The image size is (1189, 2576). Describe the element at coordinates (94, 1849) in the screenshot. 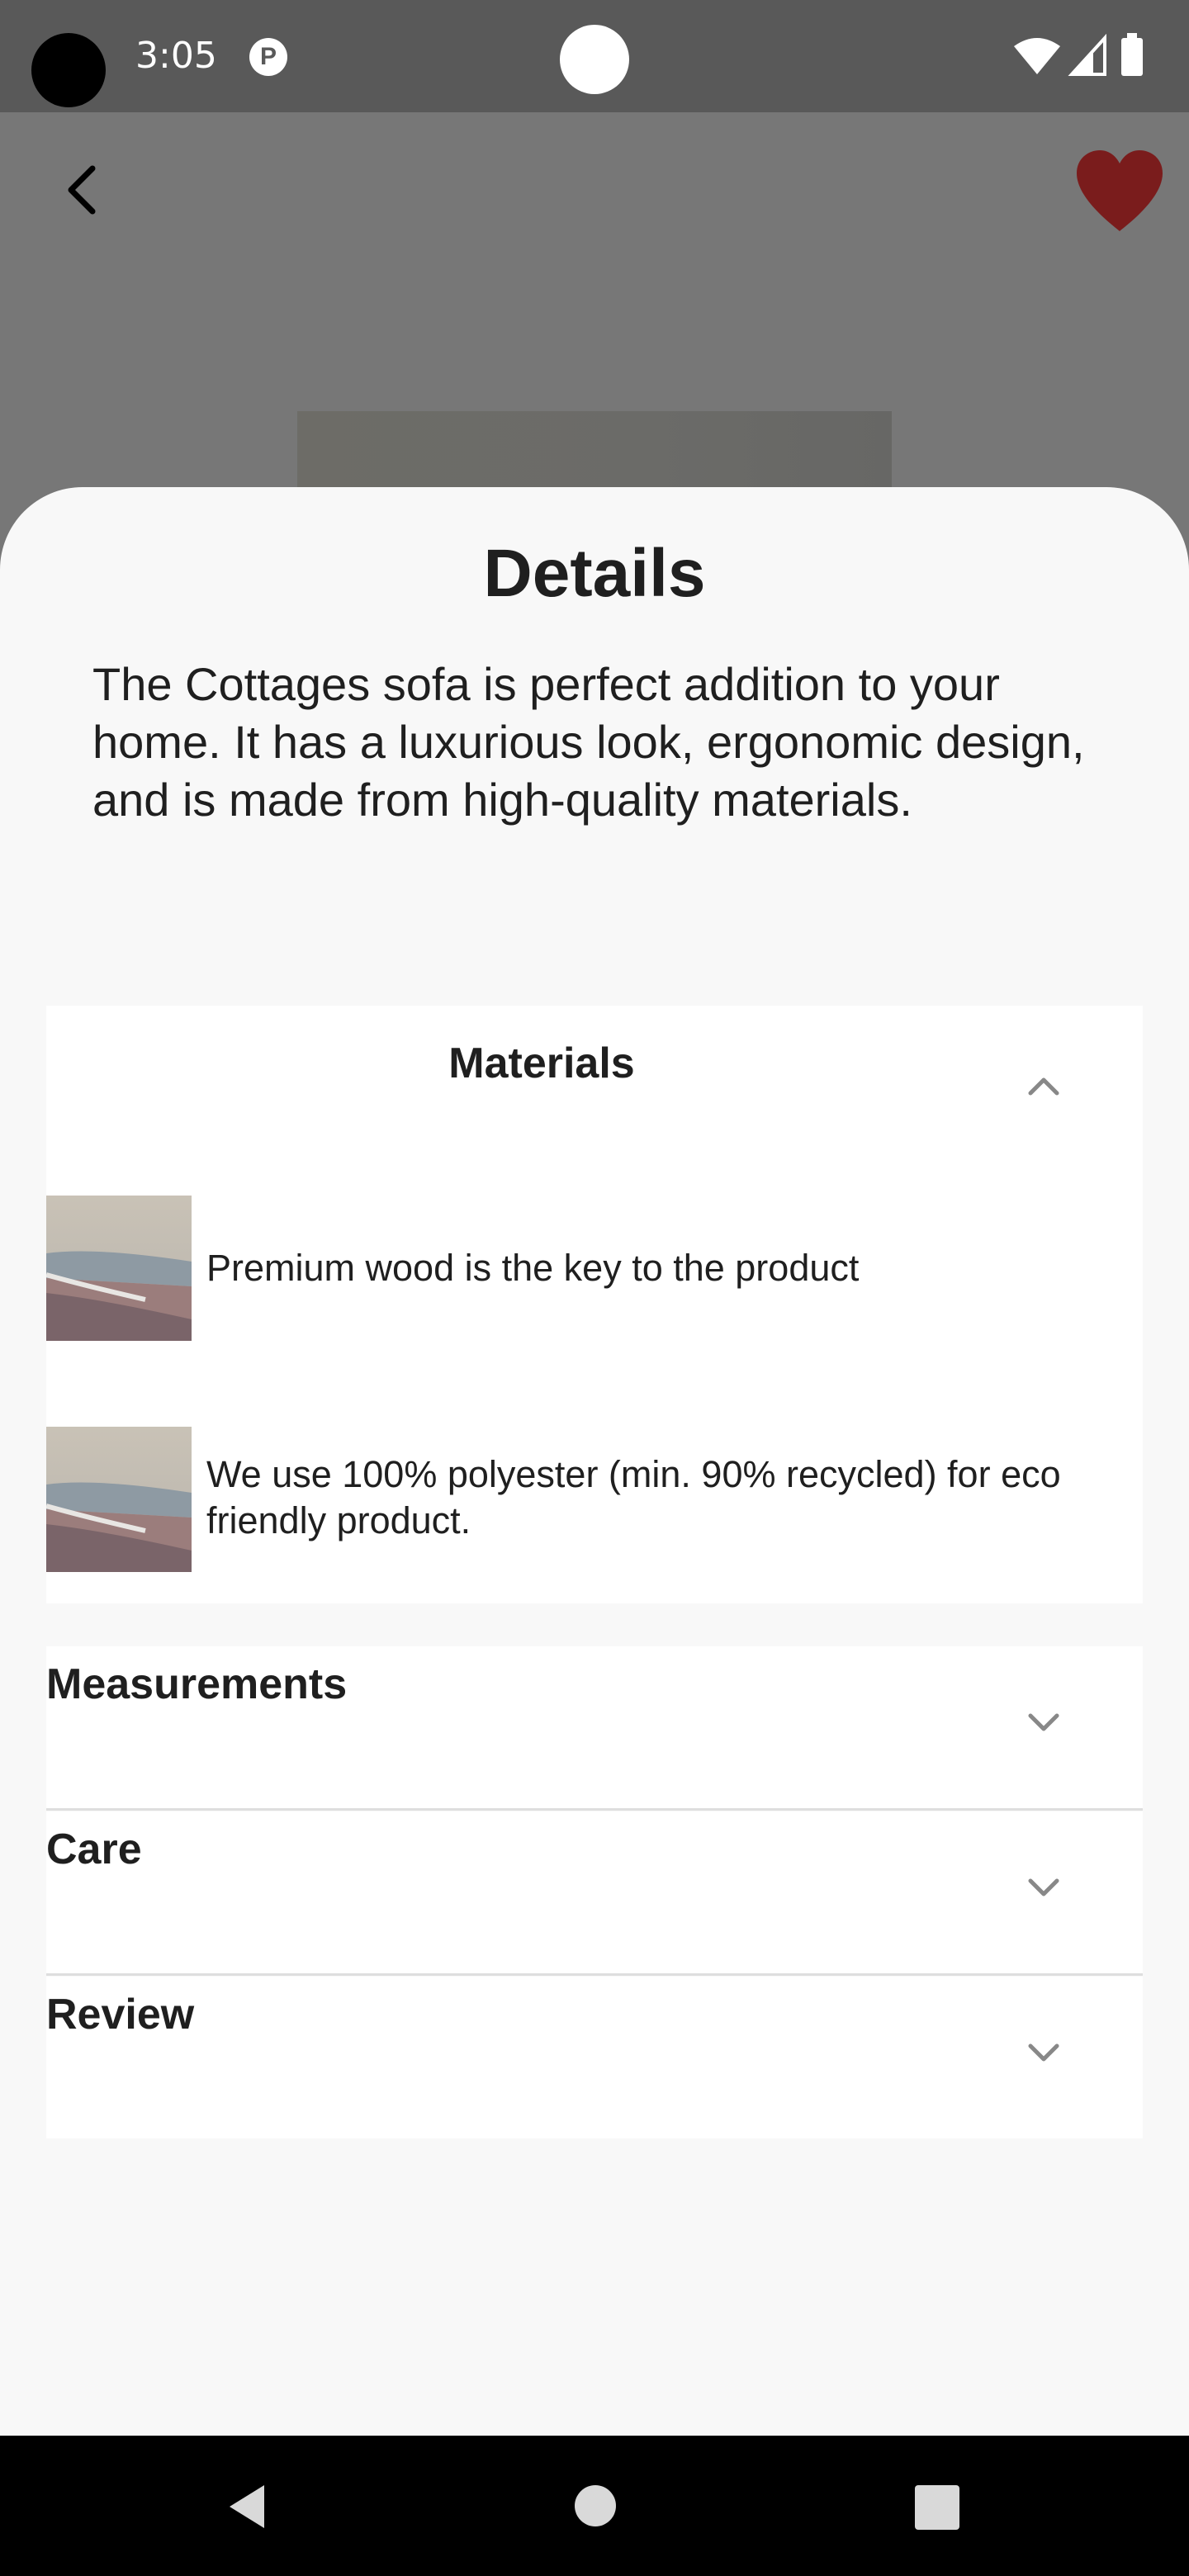

I see `care-title: Care` at that location.